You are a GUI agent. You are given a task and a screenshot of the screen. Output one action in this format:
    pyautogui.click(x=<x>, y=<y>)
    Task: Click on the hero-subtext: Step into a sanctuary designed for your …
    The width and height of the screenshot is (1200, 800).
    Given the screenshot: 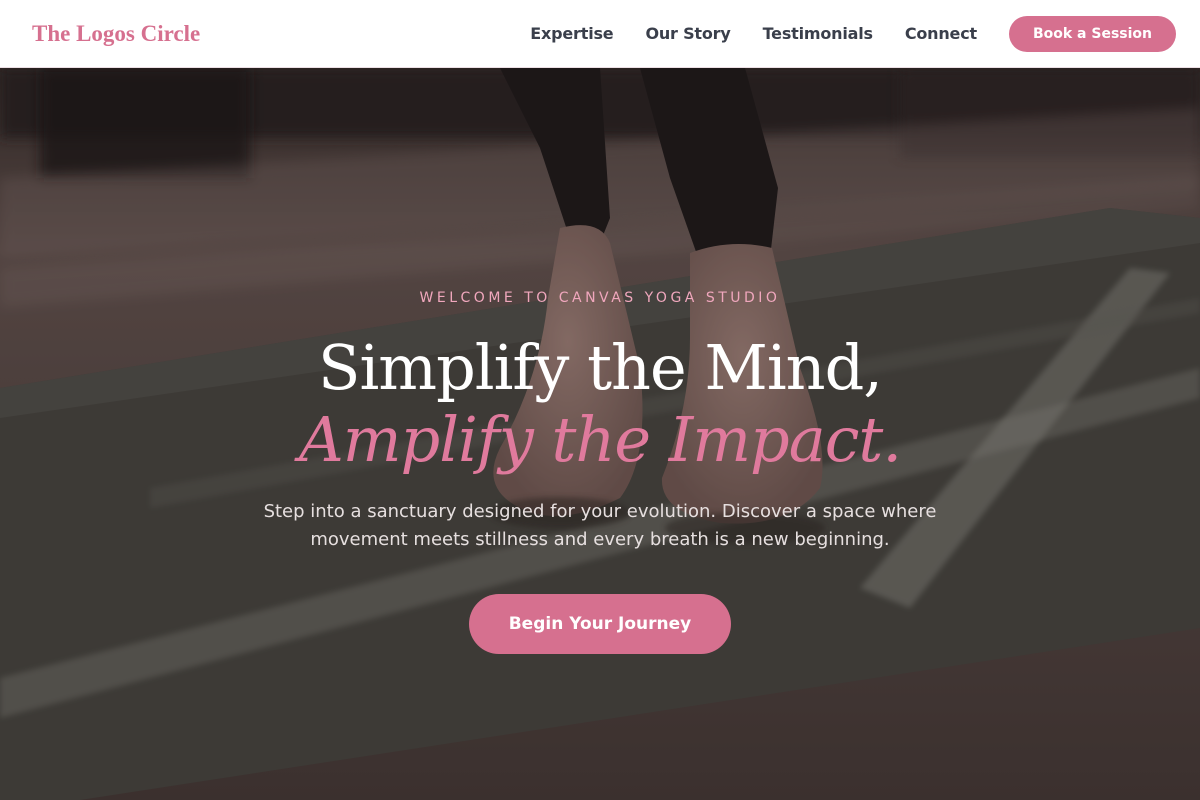 What is the action you would take?
    pyautogui.click(x=600, y=525)
    